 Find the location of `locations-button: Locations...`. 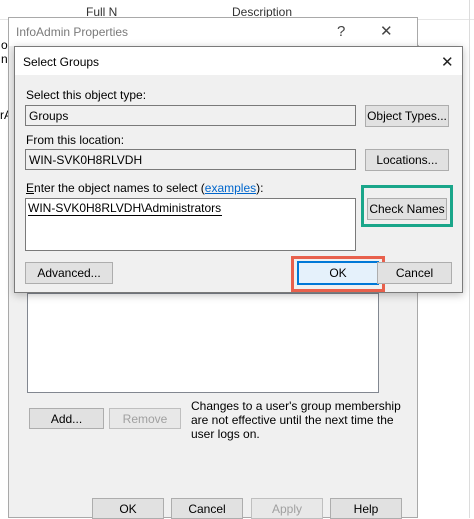

locations-button: Locations... is located at coordinates (407, 160).